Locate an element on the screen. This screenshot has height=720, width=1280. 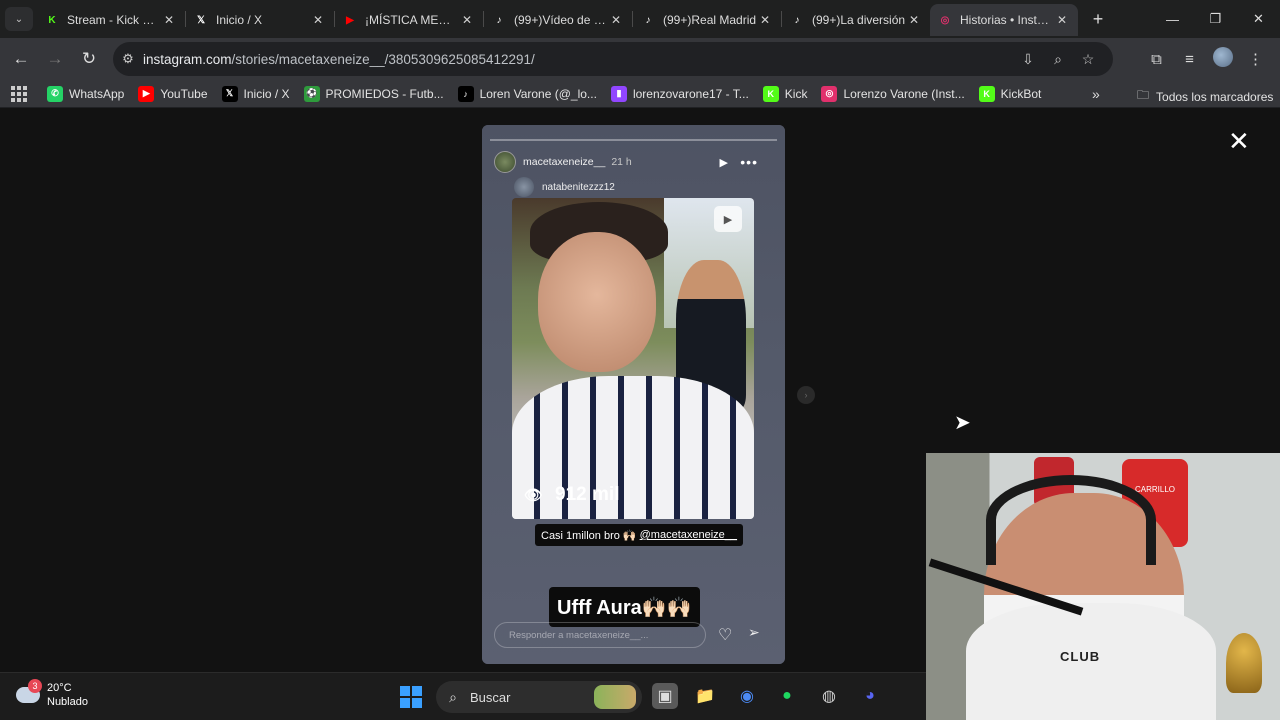
folder-icon: 🗀 is located at coordinates (1143, 95).